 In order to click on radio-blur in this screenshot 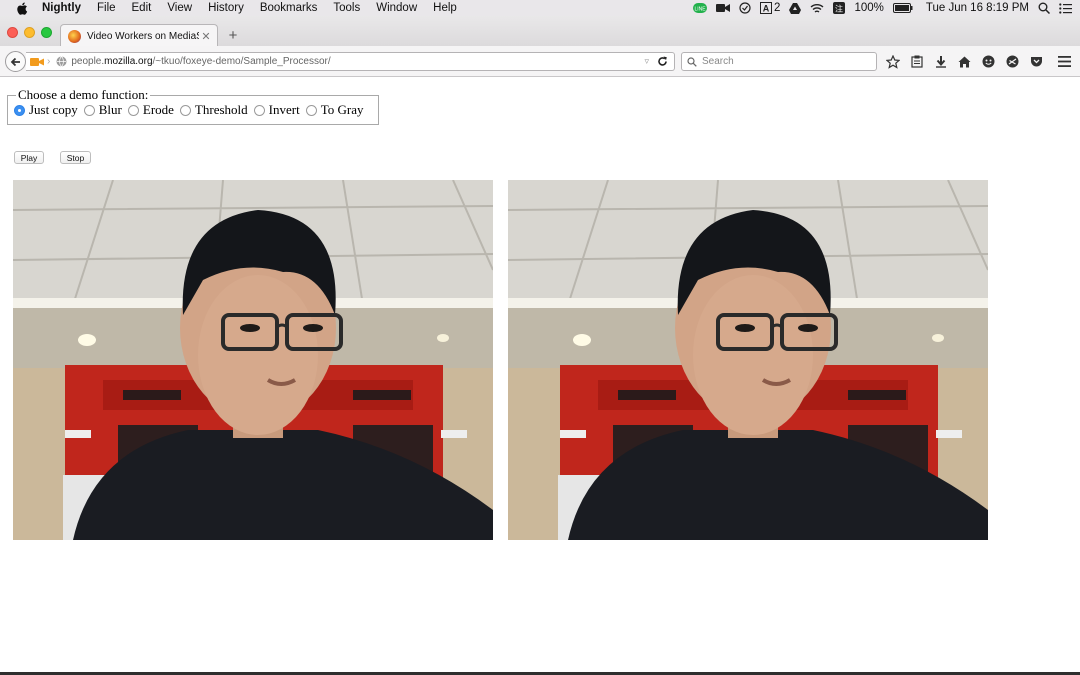, I will do `click(89, 110)`.